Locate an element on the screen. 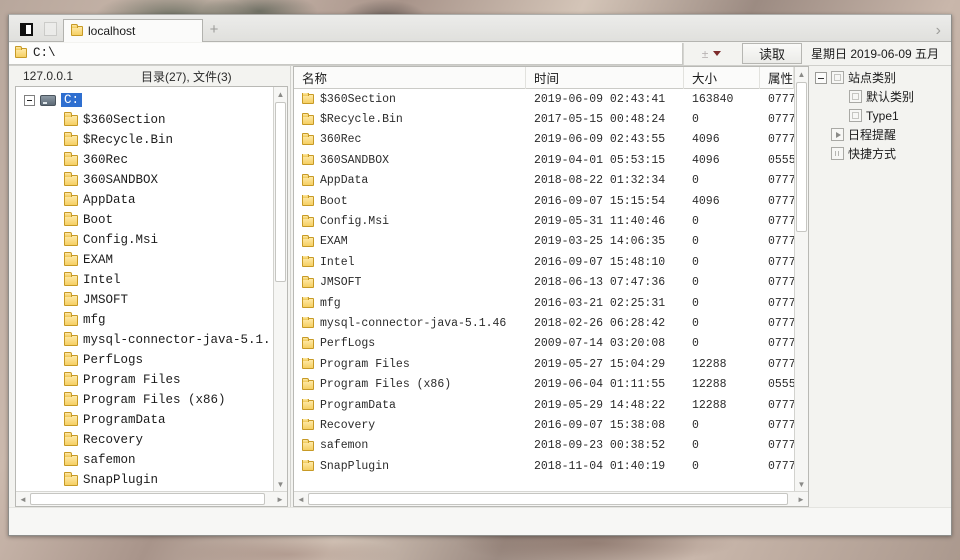  tree-node-folder: 360SANDBOX is located at coordinates (144, 180).